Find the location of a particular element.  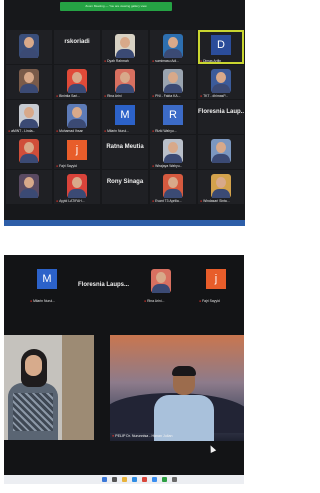

participant-tile: j ●Fajri Sayyid is located at coordinates (77, 152).